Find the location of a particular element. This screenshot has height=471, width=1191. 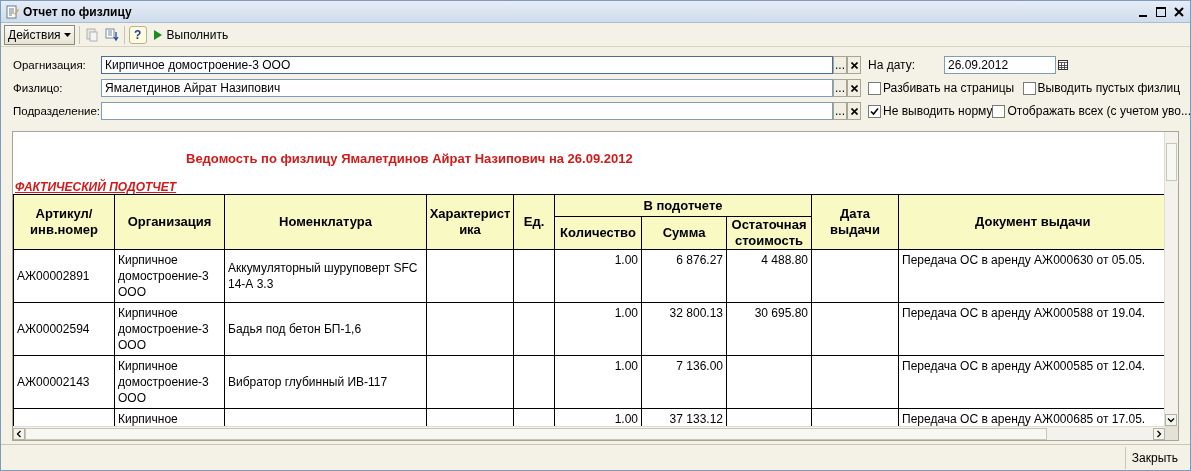

table-cell: Аккумуляторный шуруповерт SFC 14-А 3.3 is located at coordinates (325, 276).